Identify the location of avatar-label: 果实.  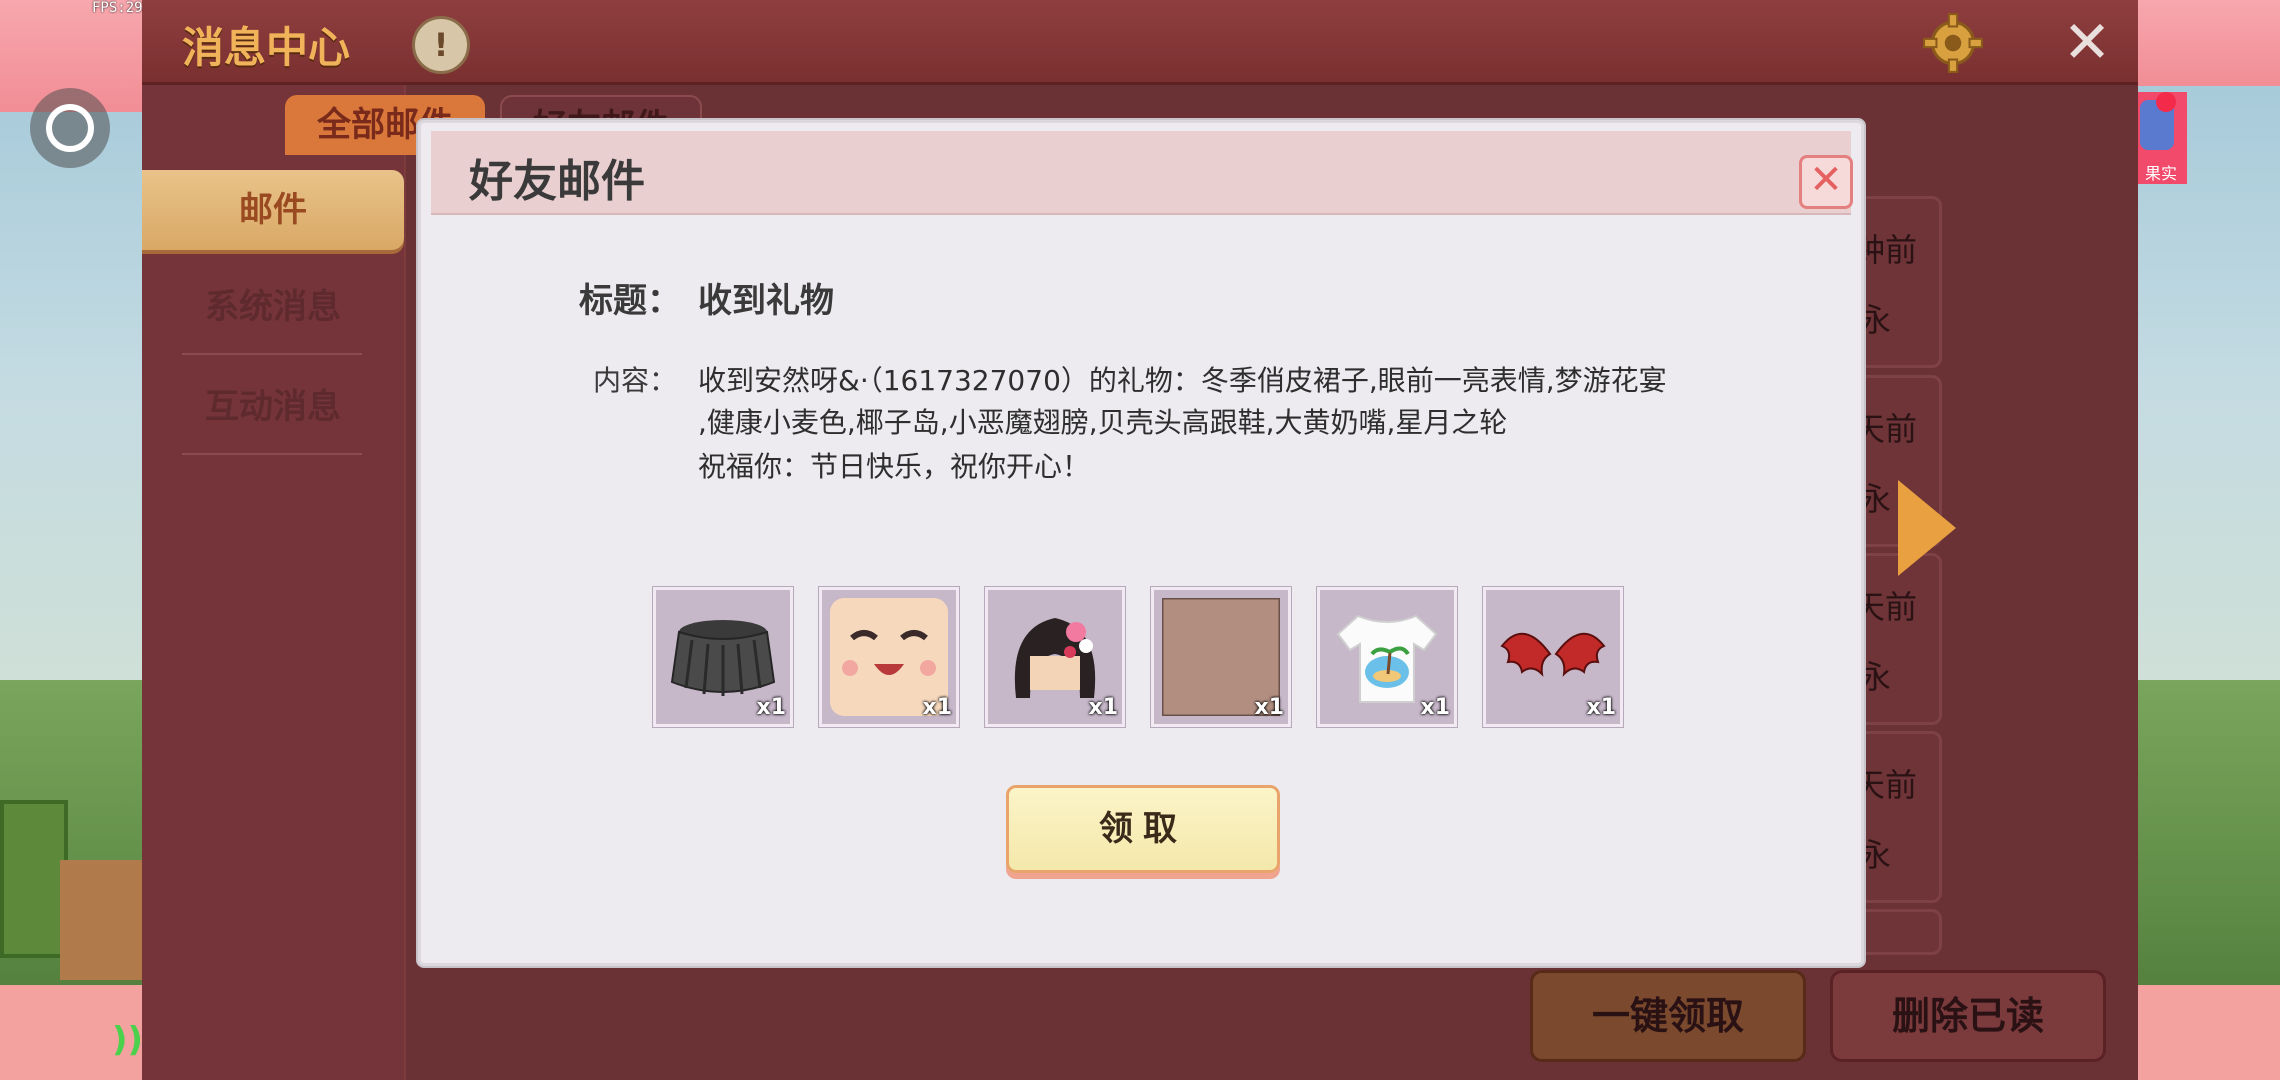
(2160, 173).